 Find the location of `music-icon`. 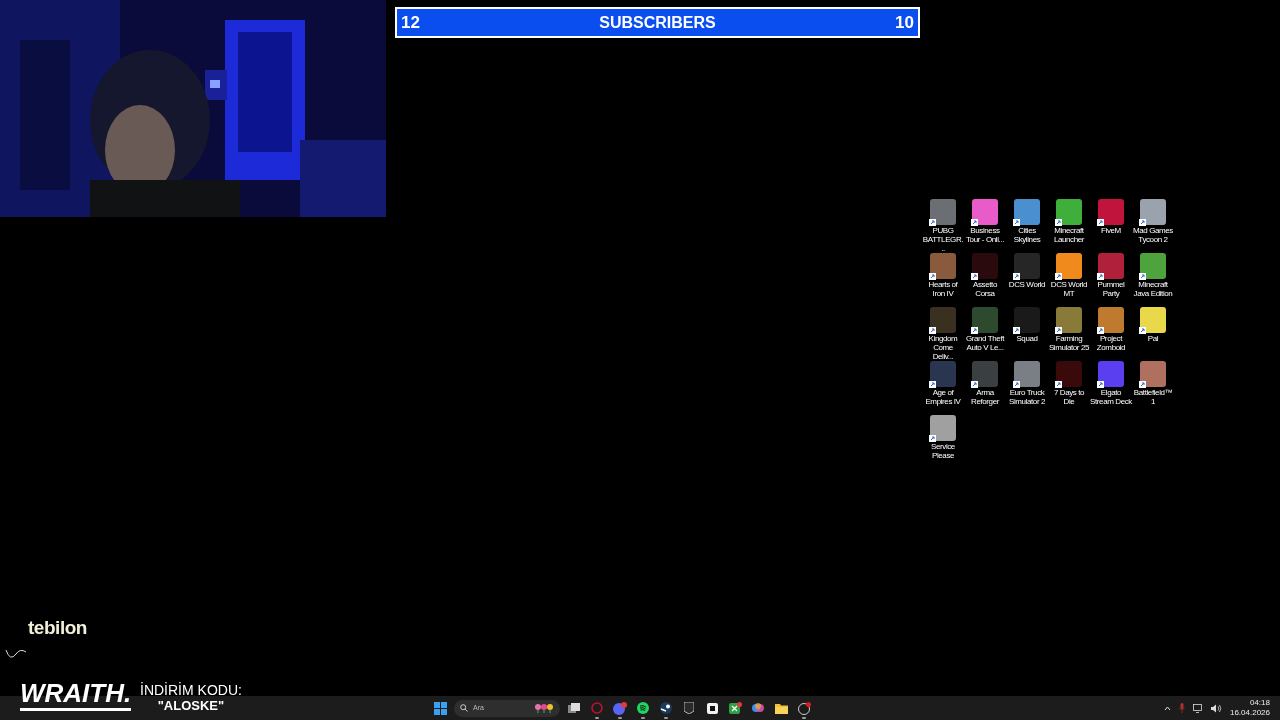

music-icon is located at coordinates (643, 708).